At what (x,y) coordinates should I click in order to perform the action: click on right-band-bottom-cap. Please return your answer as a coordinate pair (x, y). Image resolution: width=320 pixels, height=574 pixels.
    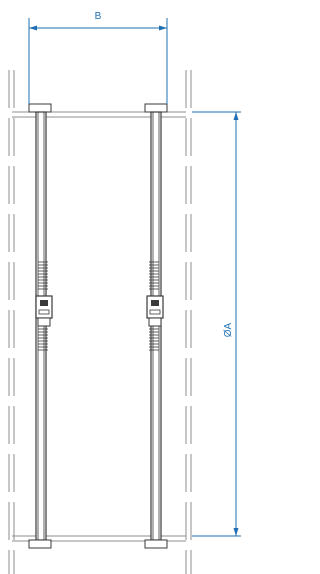
    Looking at the image, I should click on (156, 544).